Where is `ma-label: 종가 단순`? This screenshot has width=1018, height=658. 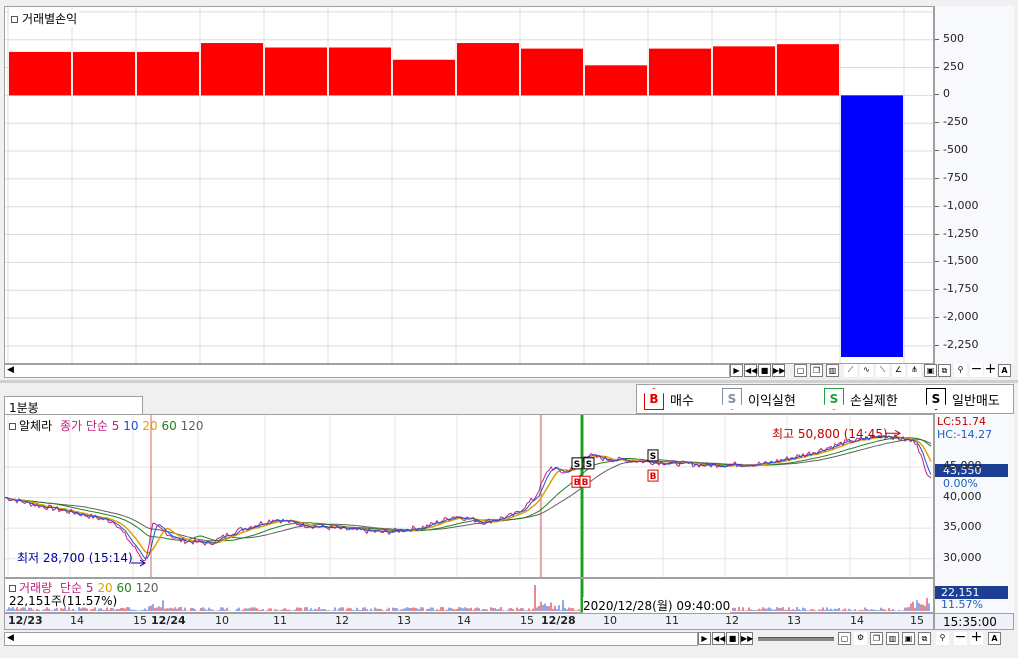
ma-label: 종가 단순 is located at coordinates (83, 426).